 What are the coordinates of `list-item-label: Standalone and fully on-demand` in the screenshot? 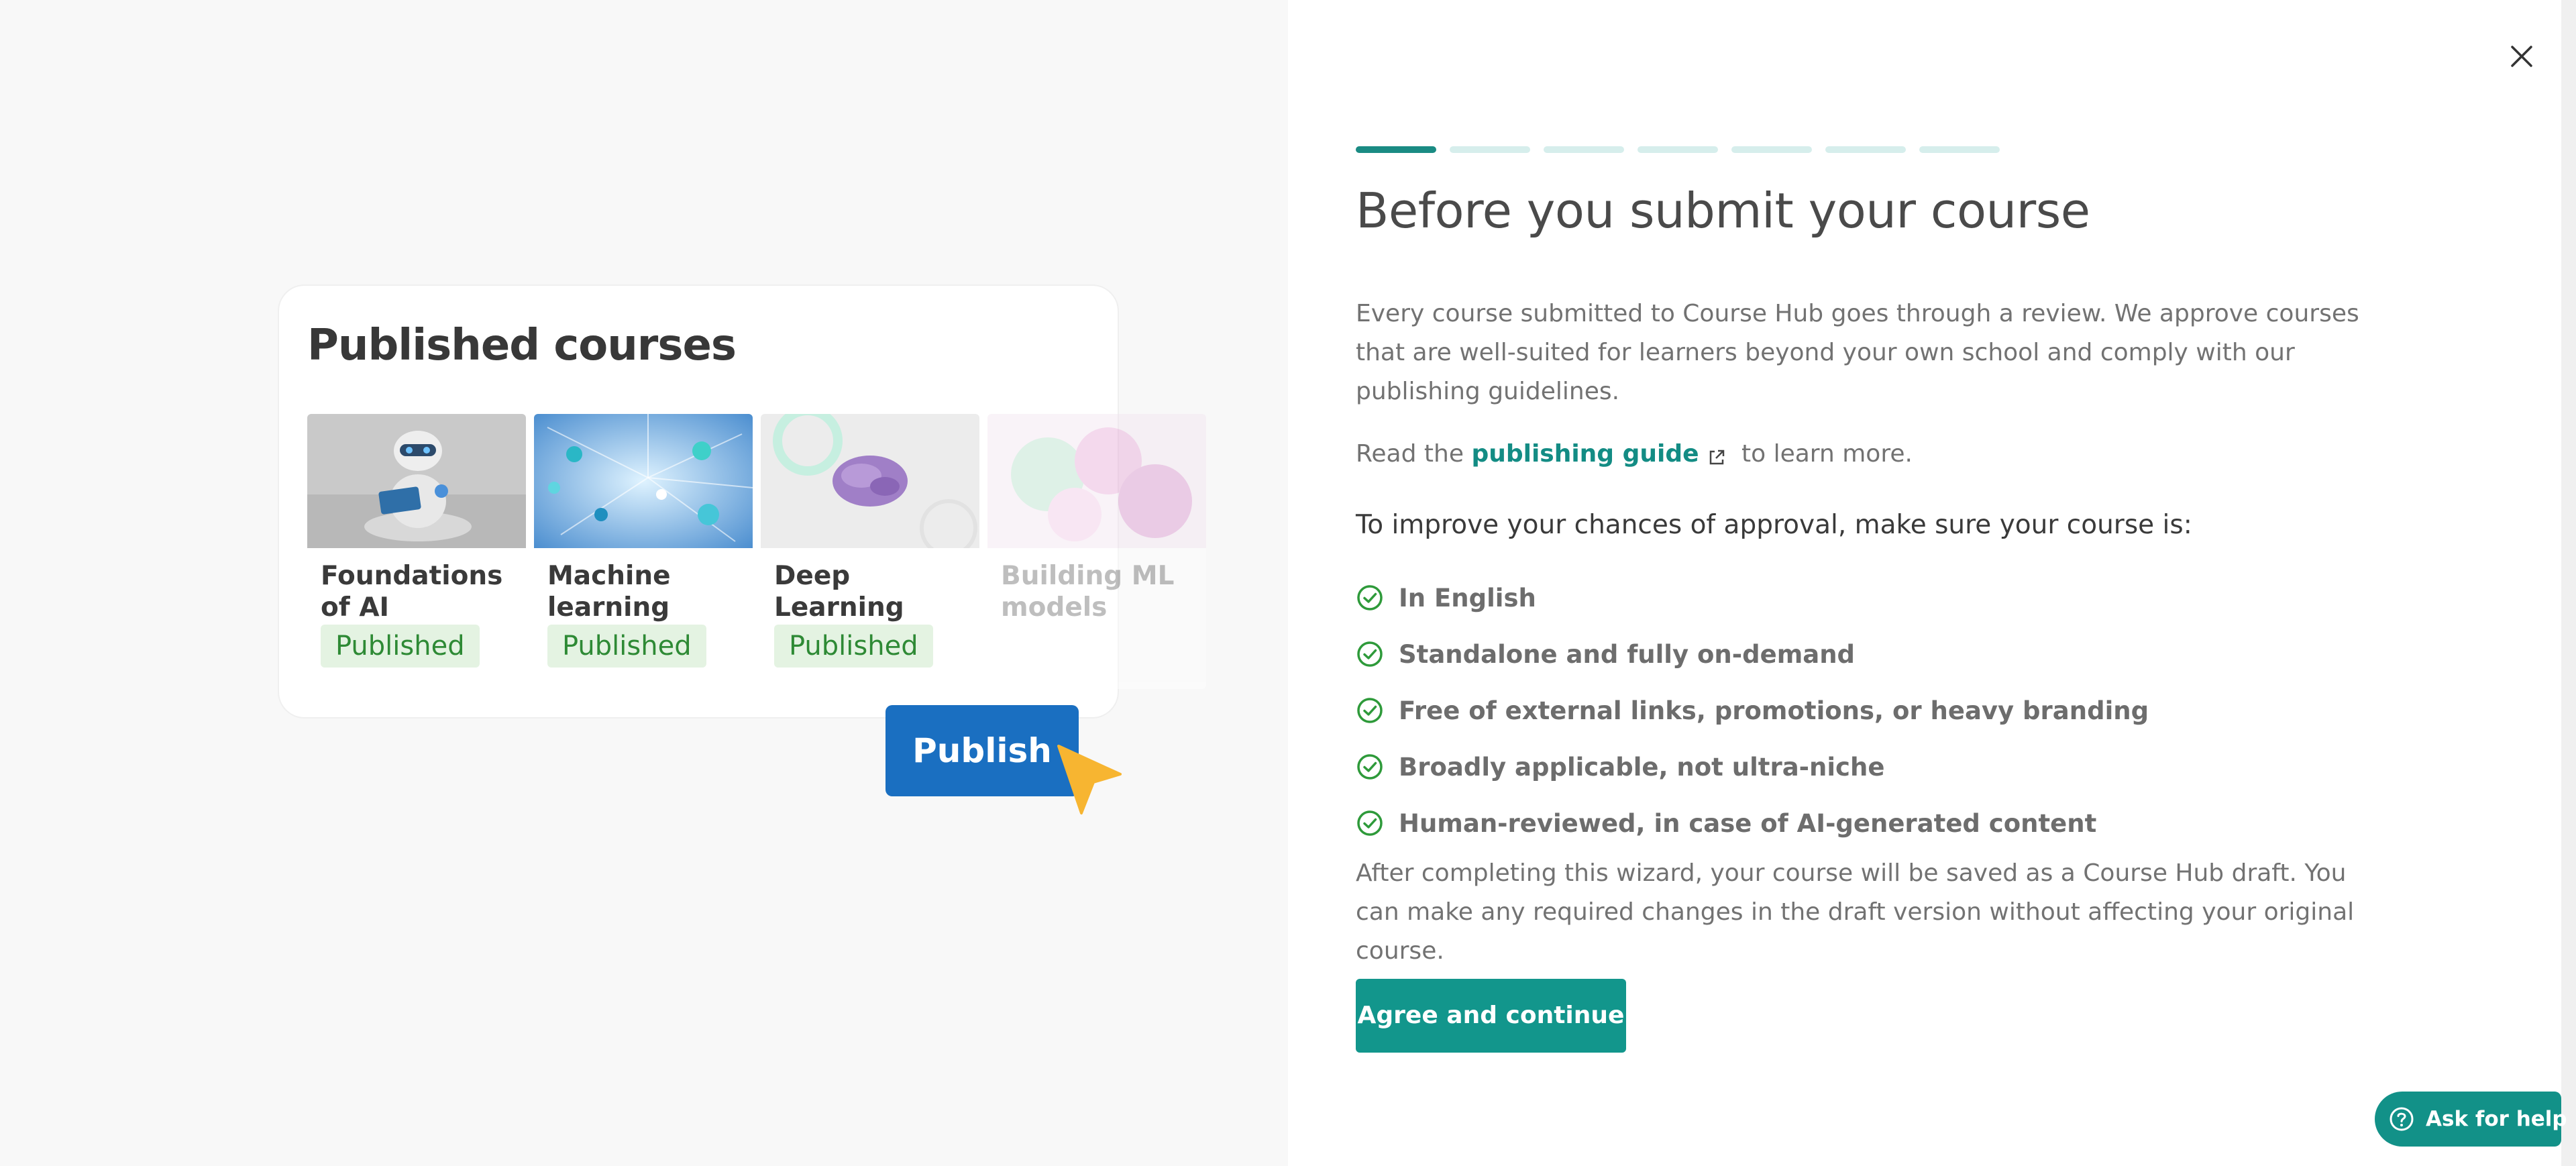 It's located at (1627, 654).